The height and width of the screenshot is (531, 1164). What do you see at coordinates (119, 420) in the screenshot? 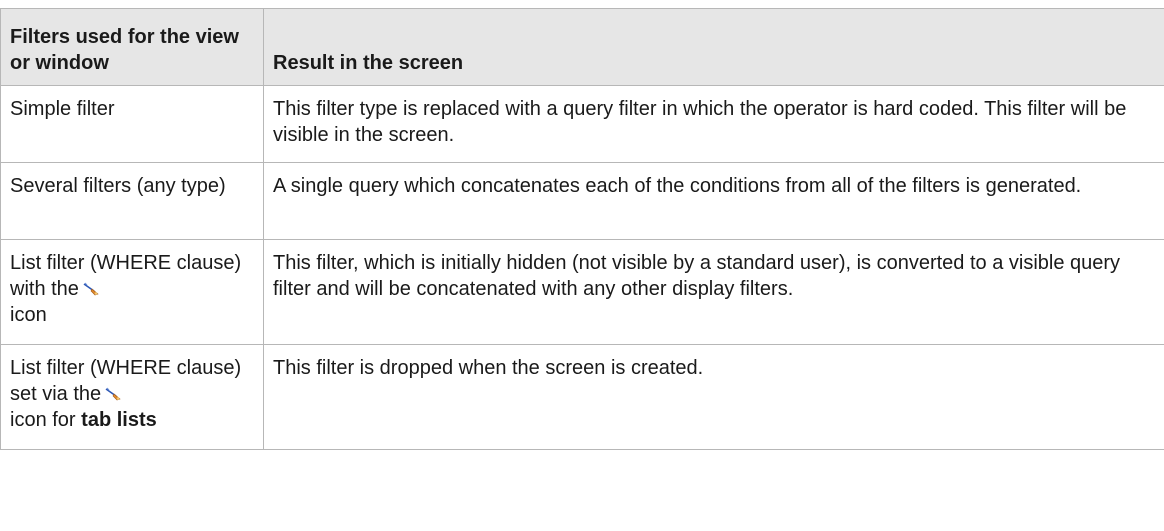
I see `filter-text-bold: tab lists` at bounding box center [119, 420].